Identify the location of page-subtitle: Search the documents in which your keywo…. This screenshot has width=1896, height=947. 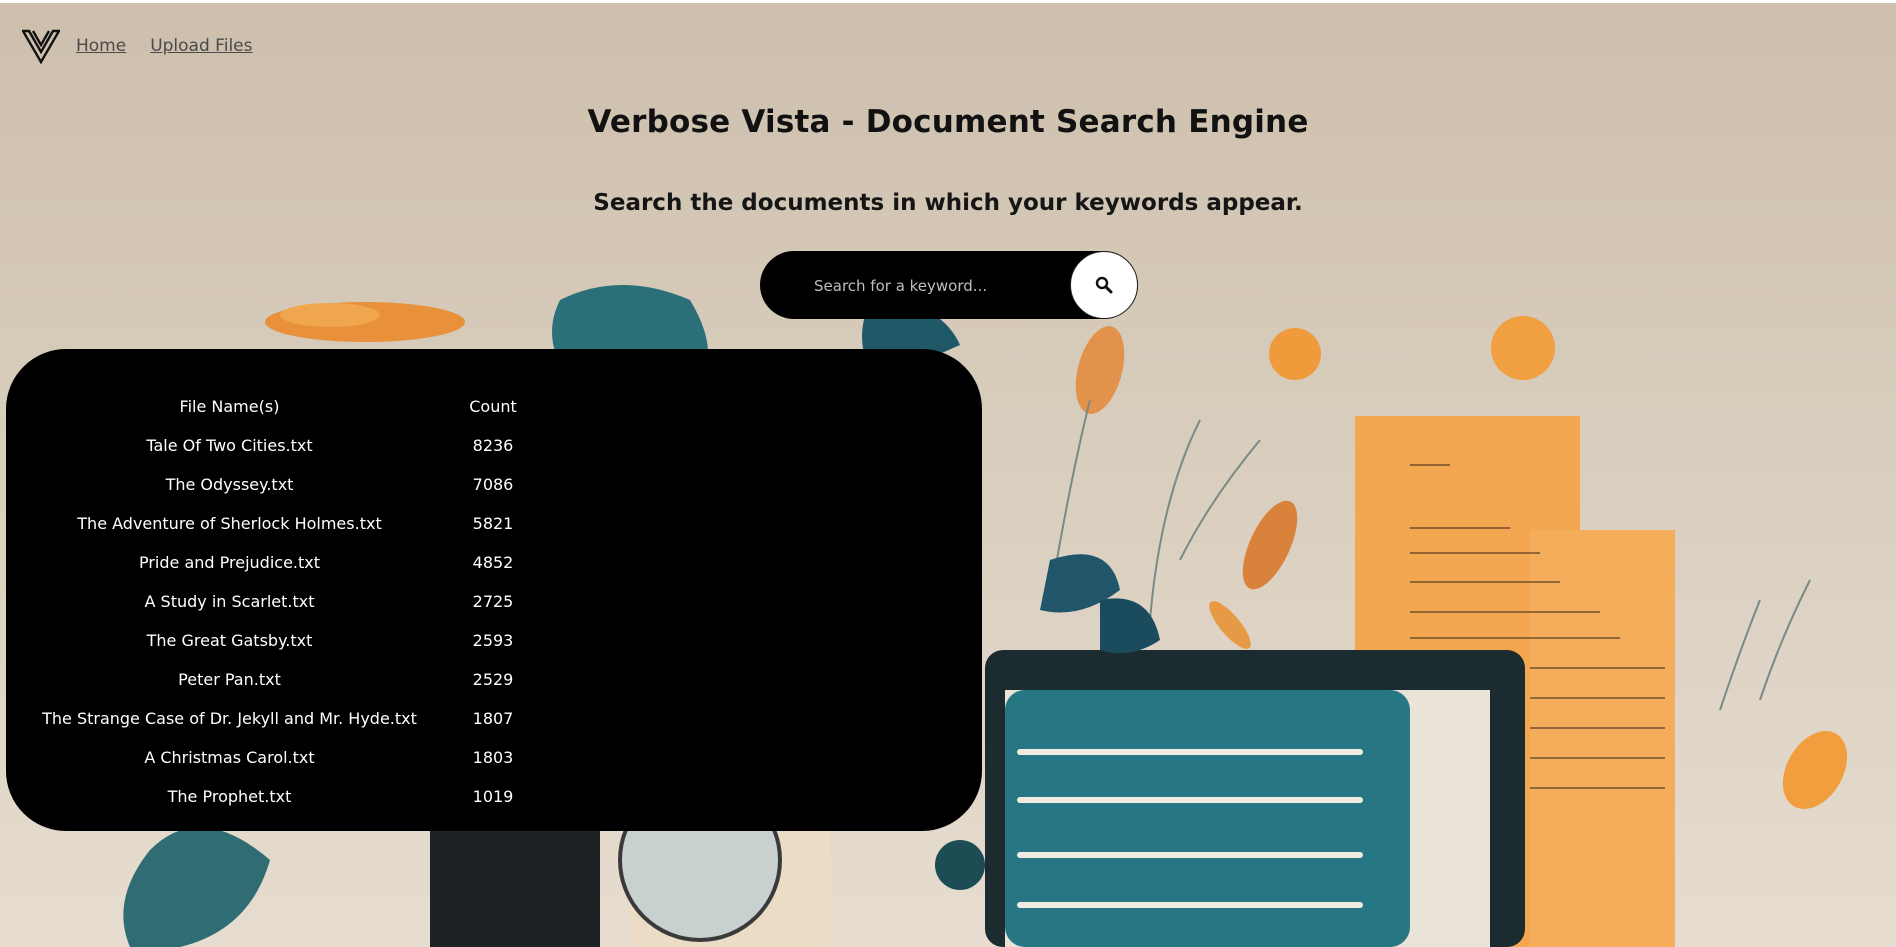
(948, 203).